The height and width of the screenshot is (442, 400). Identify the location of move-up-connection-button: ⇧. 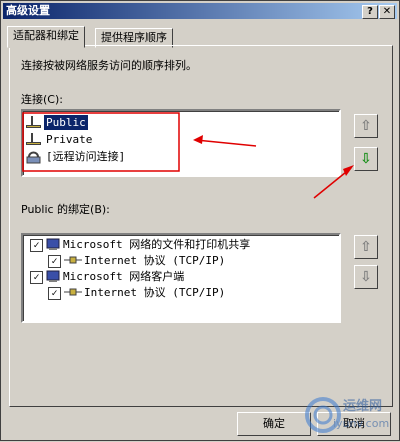
(366, 126).